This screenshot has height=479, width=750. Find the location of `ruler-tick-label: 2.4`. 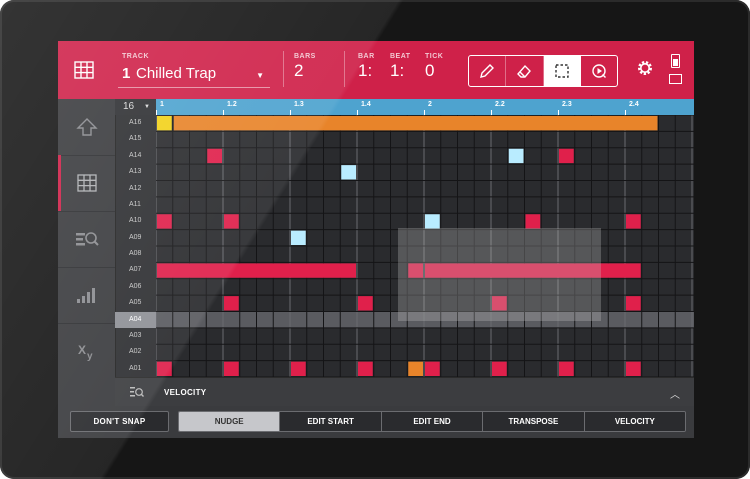

ruler-tick-label: 2.4 is located at coordinates (634, 104).